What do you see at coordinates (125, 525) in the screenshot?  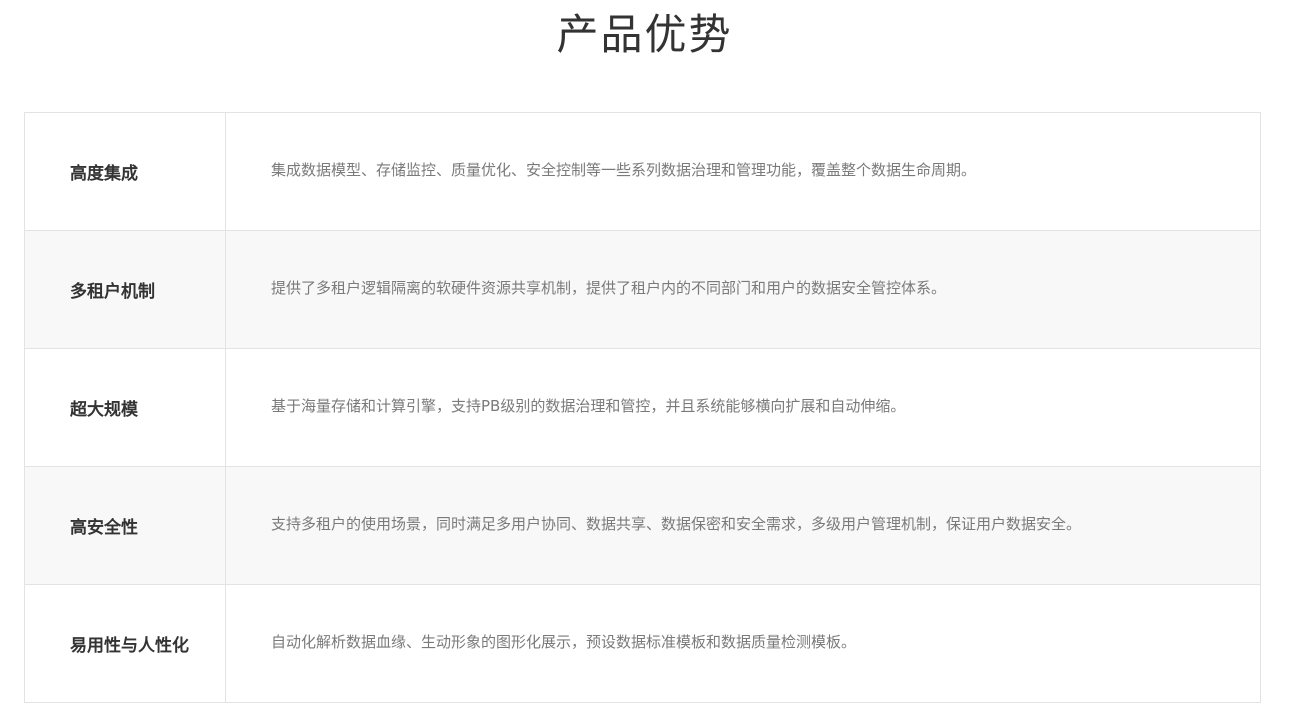 I see `advantage-title: 高安全性` at bounding box center [125, 525].